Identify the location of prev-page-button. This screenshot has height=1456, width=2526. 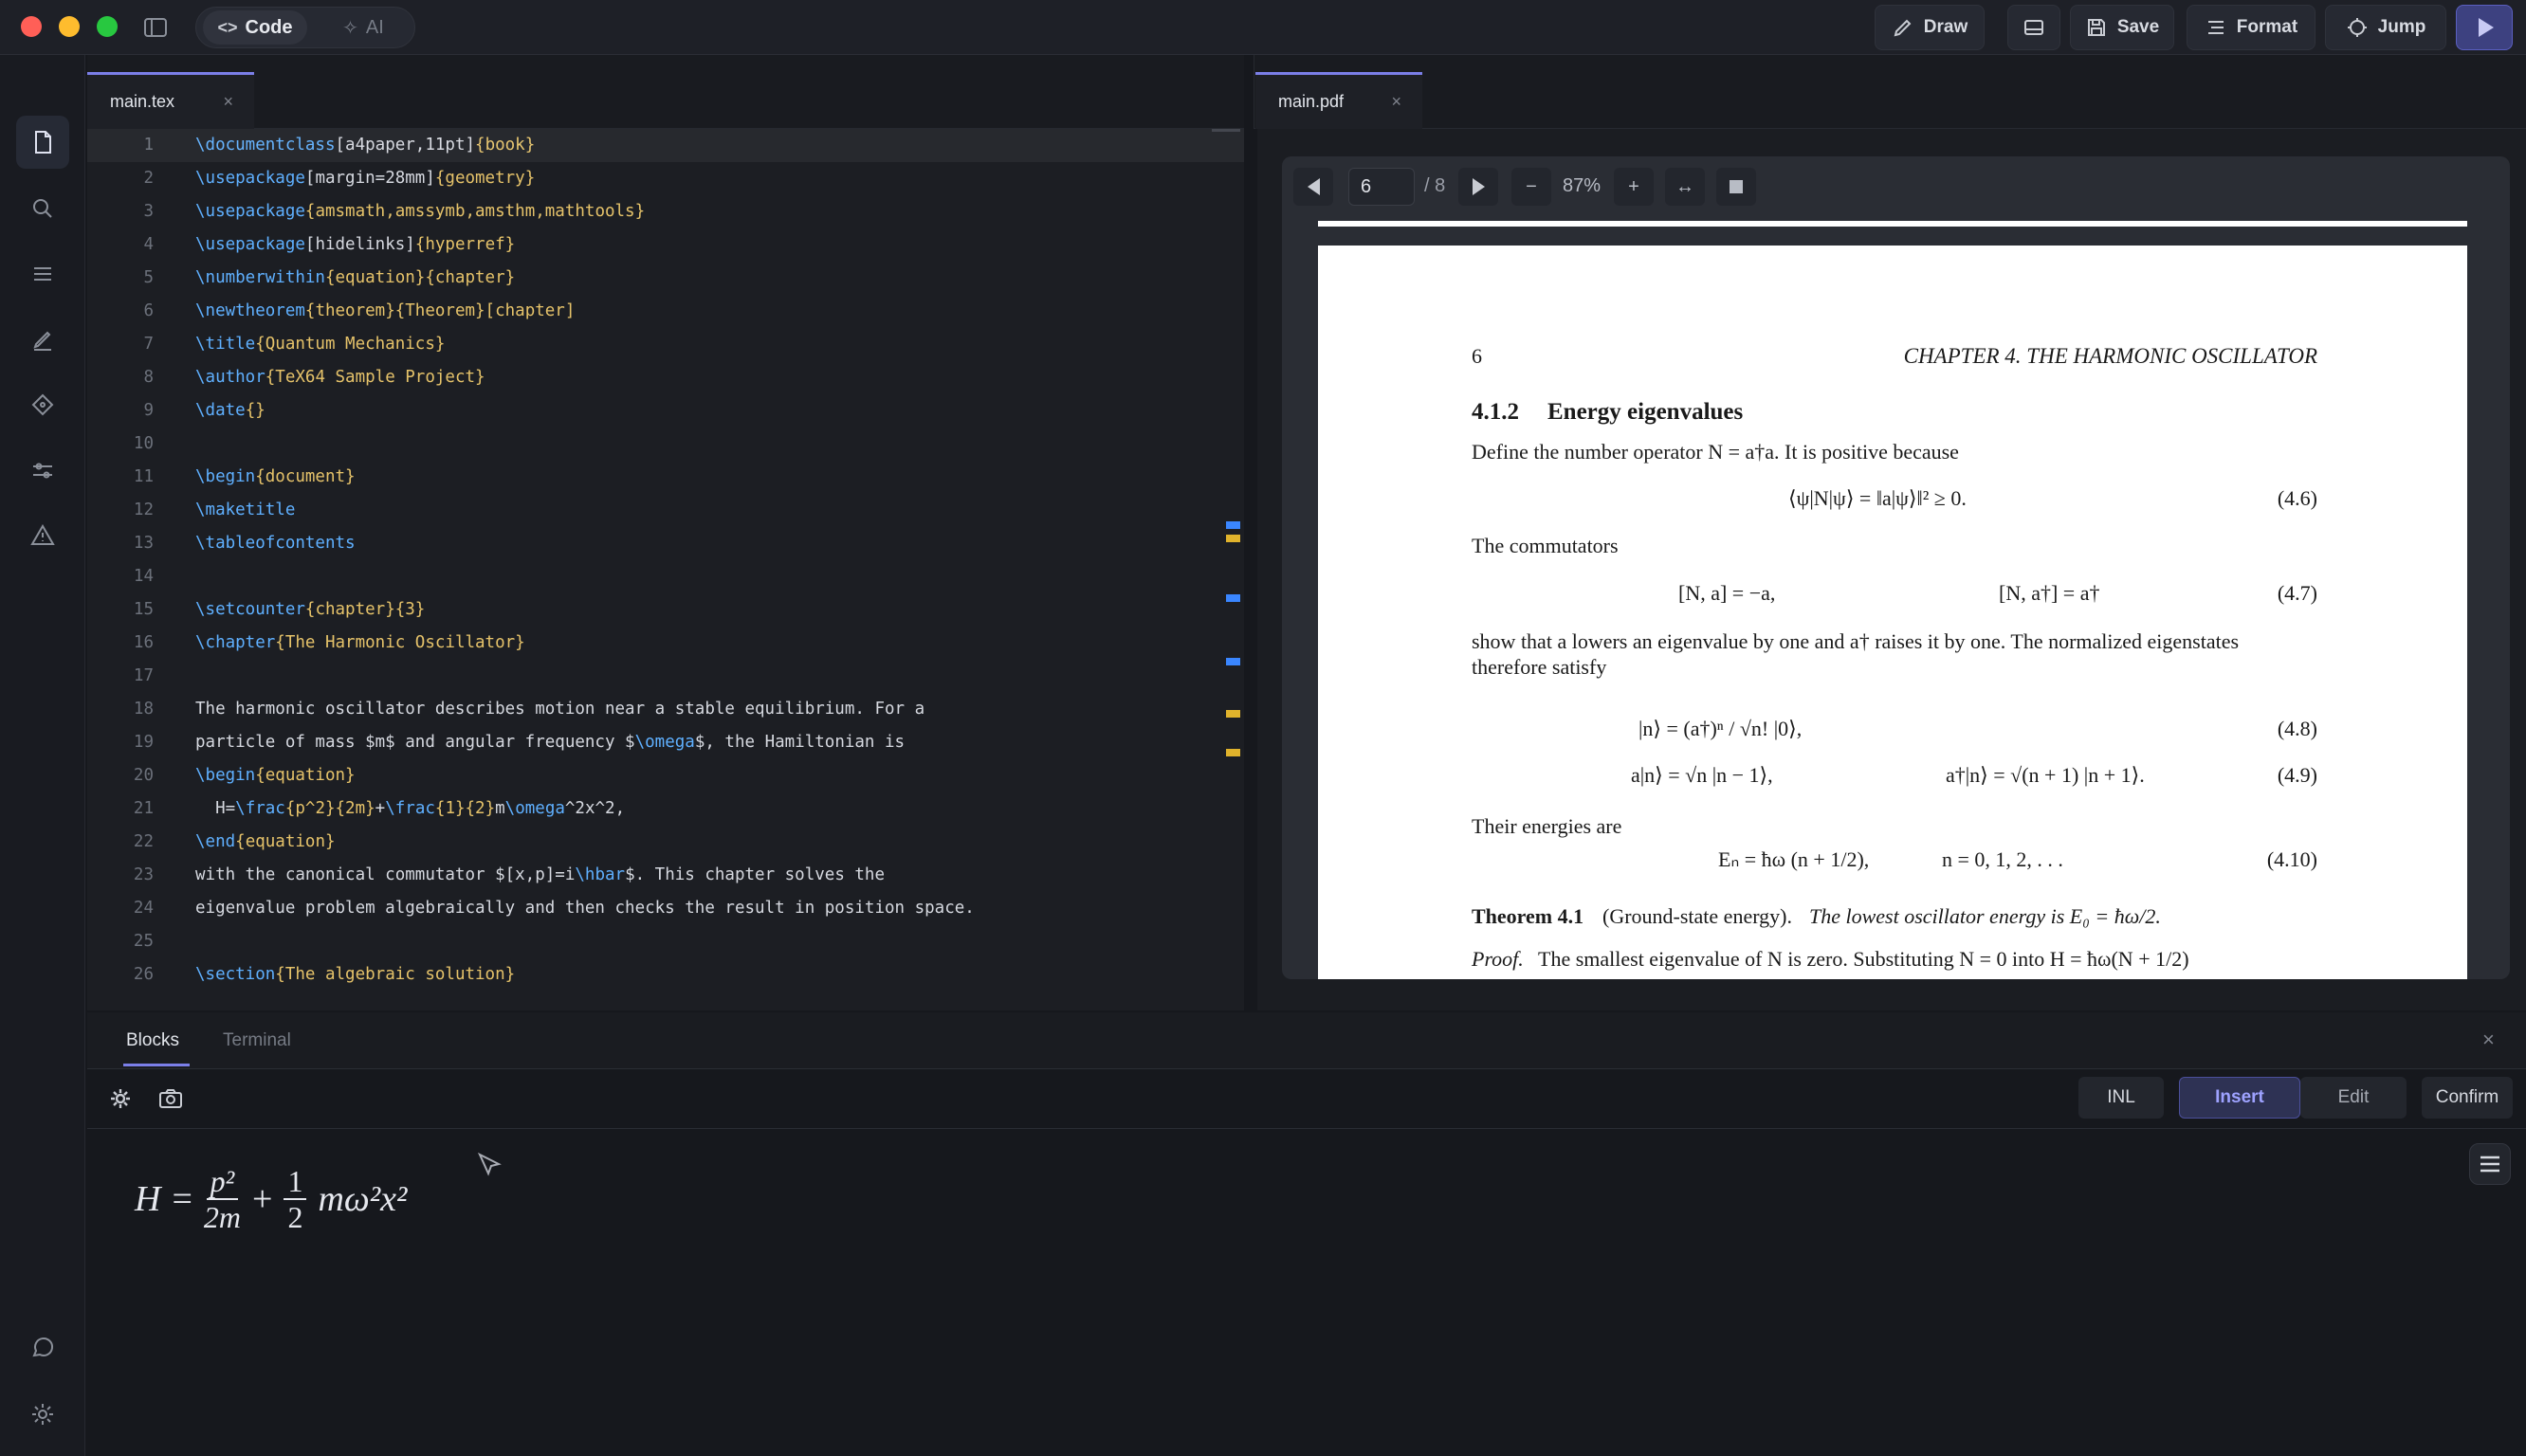
(1313, 187).